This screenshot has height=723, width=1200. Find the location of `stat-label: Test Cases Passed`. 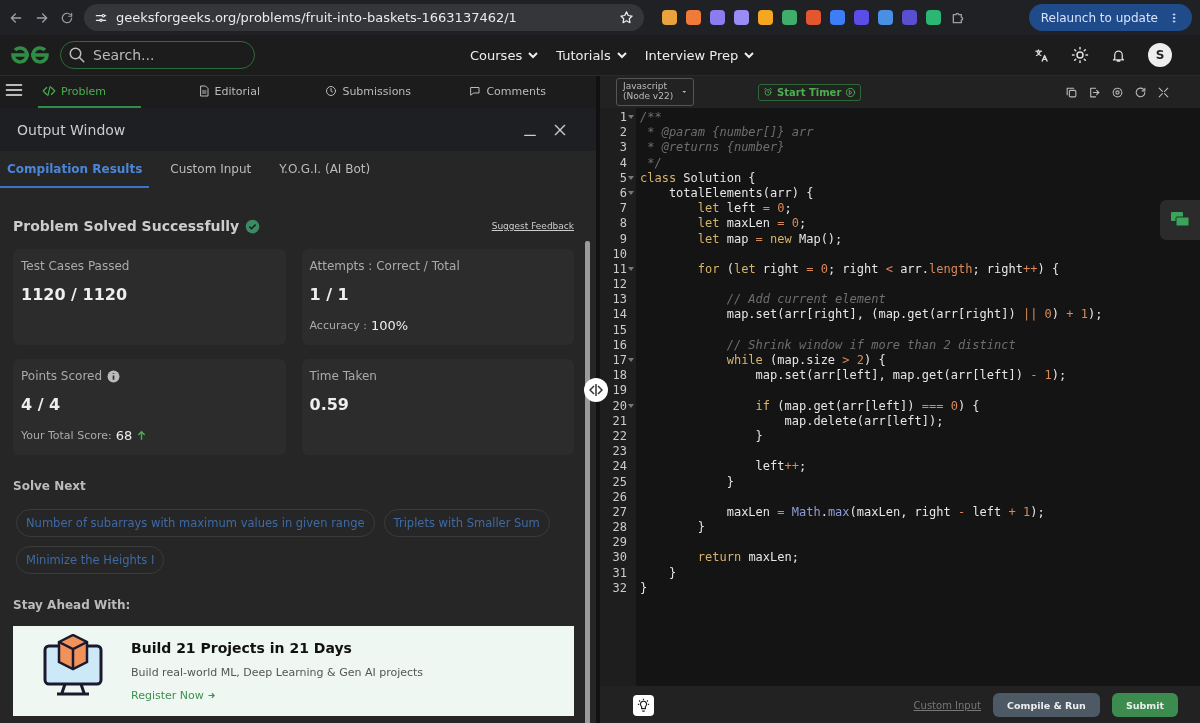

stat-label: Test Cases Passed is located at coordinates (75, 266).